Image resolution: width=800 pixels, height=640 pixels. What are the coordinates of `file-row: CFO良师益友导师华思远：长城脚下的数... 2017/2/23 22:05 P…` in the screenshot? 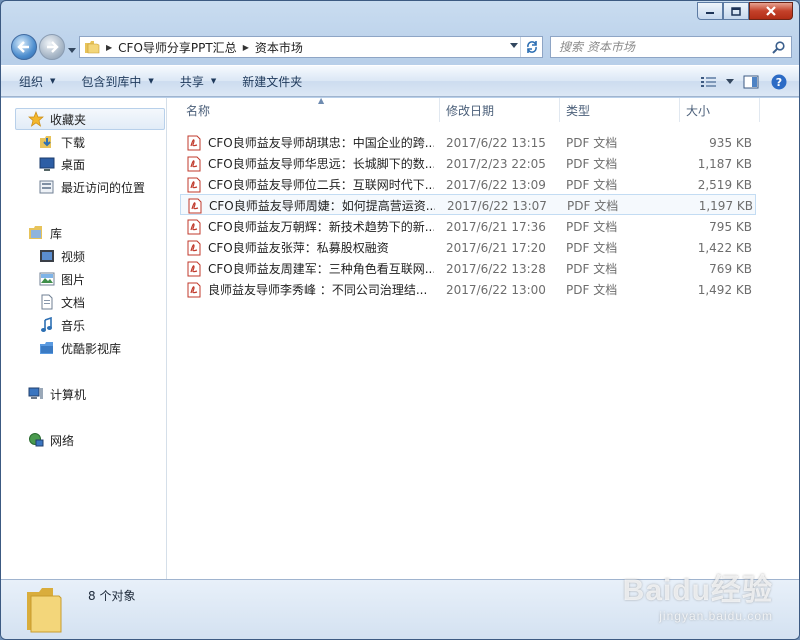 It's located at (468, 163).